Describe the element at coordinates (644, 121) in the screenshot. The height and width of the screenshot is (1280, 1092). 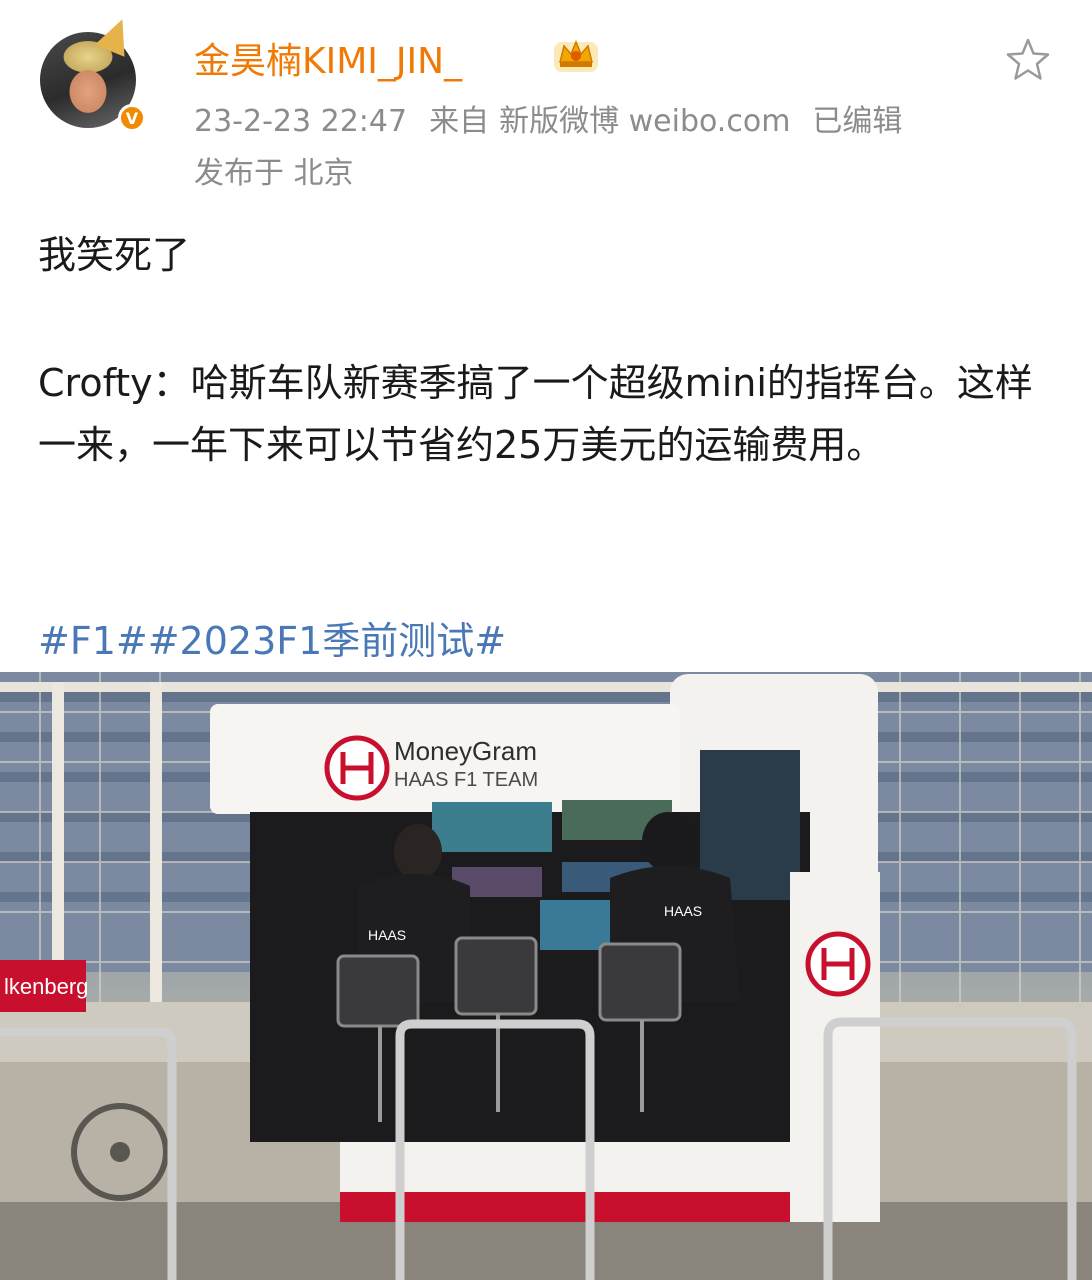
I see `source-link: 新版微博 weibo.com` at that location.